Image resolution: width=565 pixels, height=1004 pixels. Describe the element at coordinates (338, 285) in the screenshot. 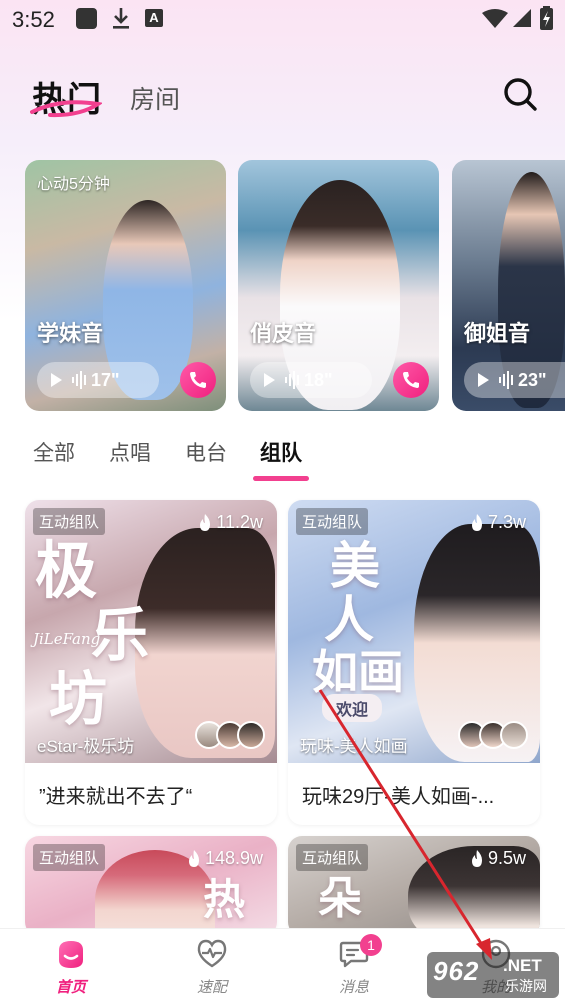

I see `voice-card: 俏皮音 18"` at that location.